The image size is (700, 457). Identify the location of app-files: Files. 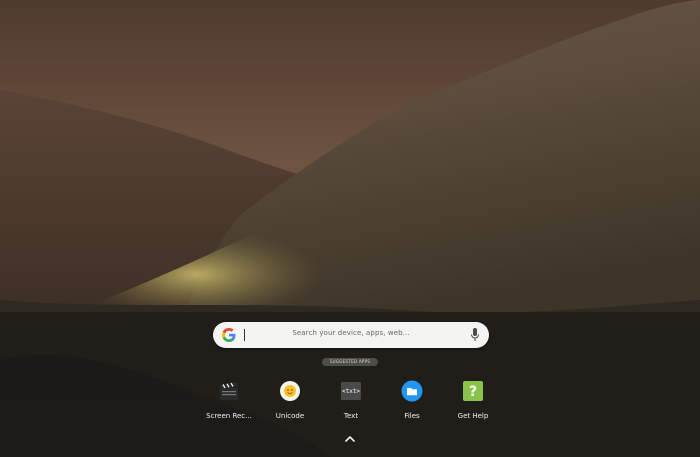
(412, 400).